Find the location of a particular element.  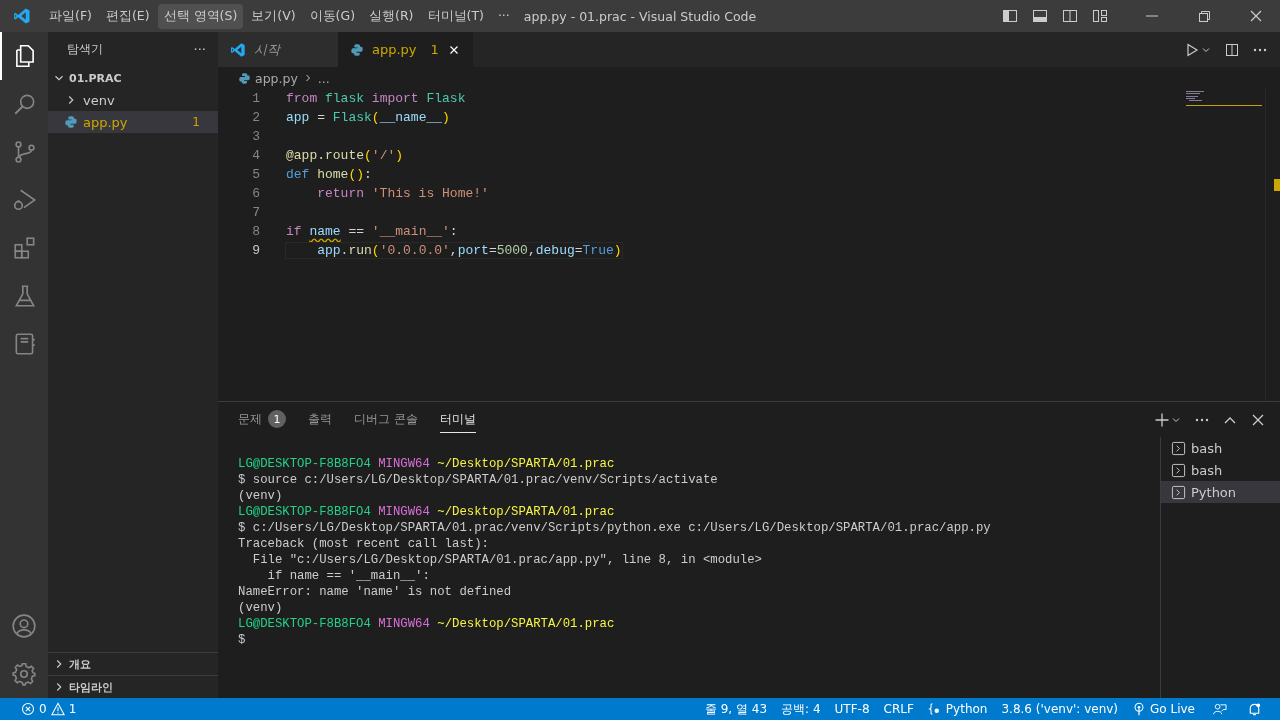

line-number: 2 is located at coordinates (255, 117).